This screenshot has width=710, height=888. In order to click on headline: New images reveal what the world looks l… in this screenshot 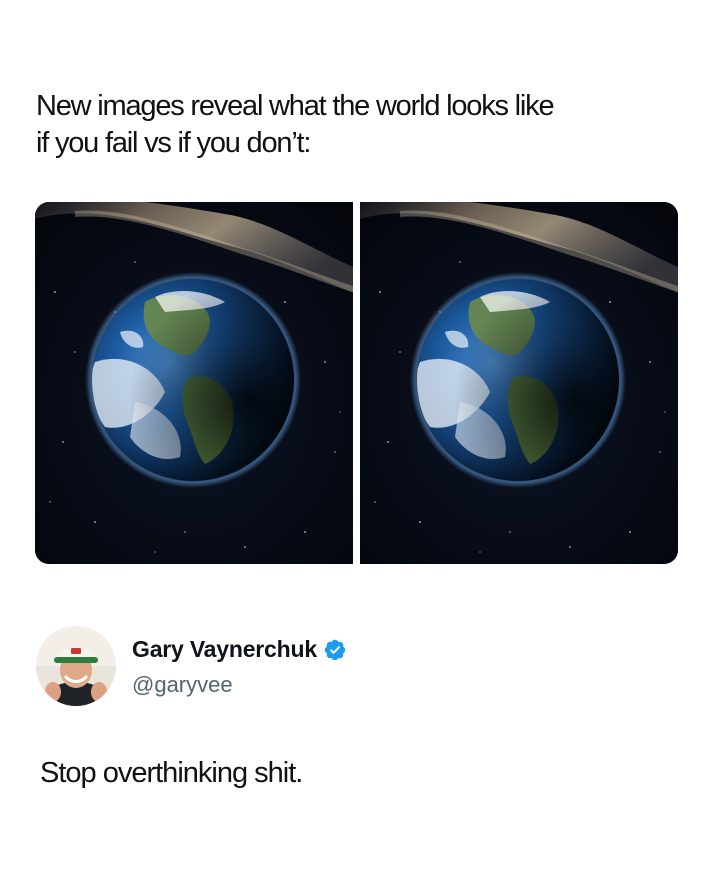, I will do `click(356, 125)`.